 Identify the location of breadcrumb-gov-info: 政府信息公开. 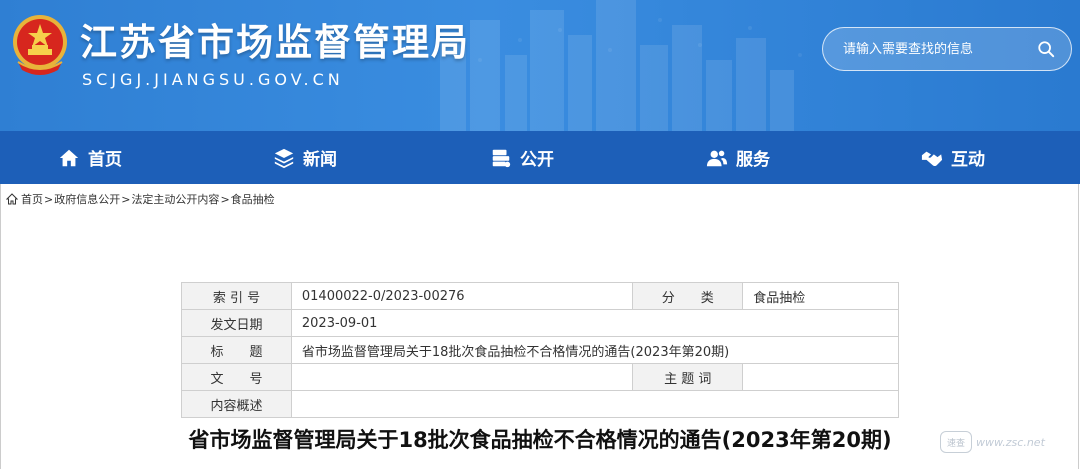
(87, 199).